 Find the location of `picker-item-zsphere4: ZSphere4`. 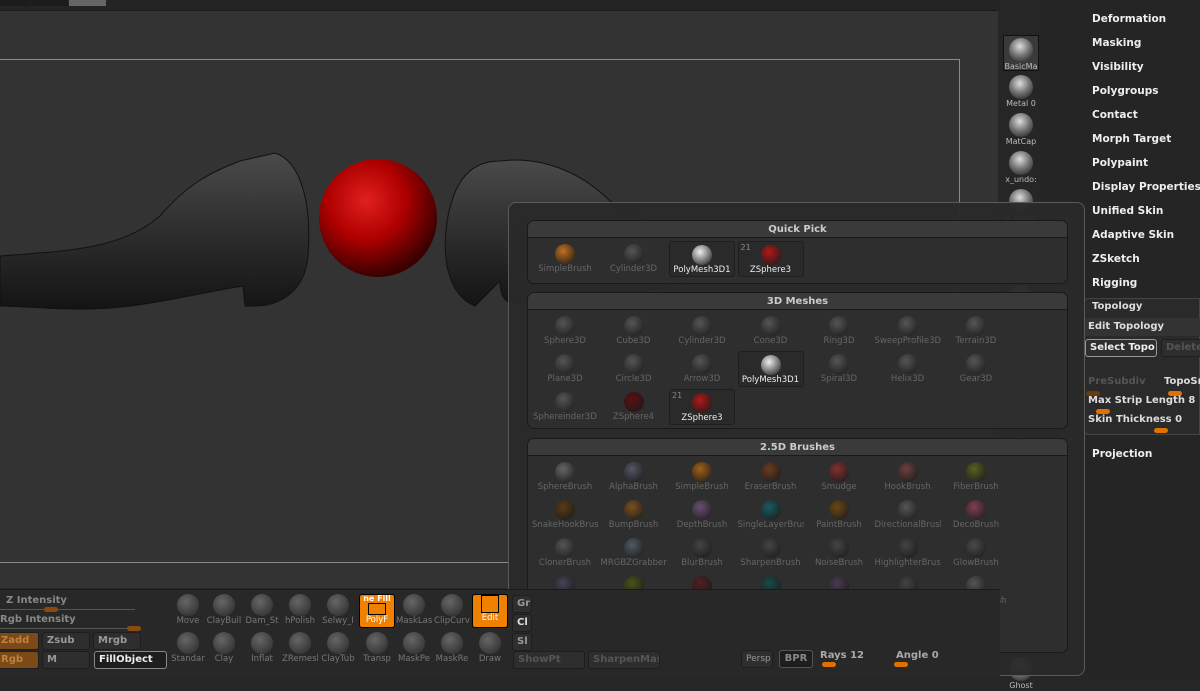

picker-item-zsphere4: ZSphere4 is located at coordinates (634, 407).